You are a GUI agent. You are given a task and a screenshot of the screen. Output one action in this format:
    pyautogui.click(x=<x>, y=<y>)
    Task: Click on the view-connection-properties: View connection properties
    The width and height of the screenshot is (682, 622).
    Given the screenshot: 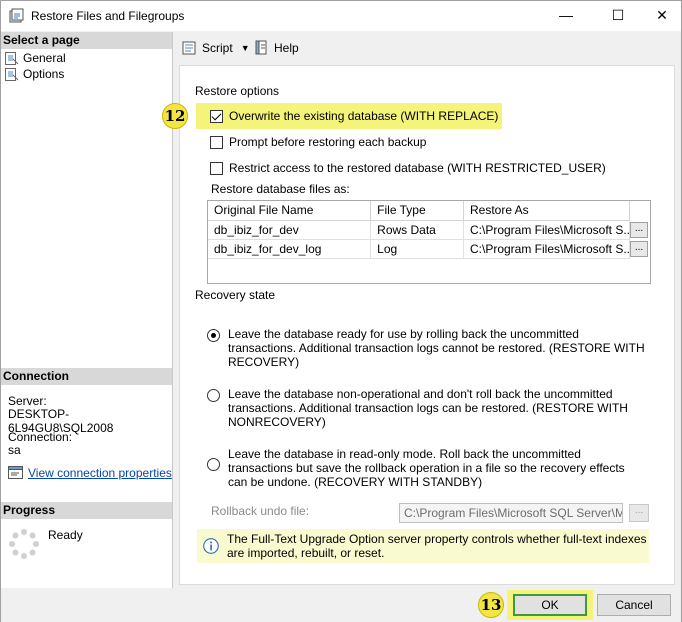 What is the action you would take?
    pyautogui.click(x=90, y=473)
    